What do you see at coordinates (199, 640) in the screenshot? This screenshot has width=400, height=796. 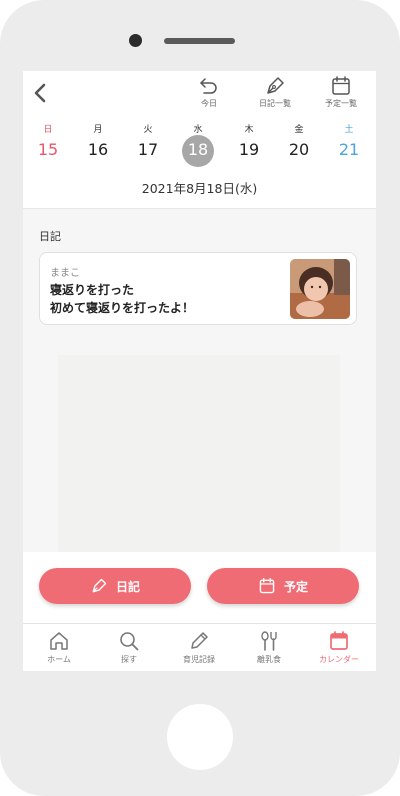 I see `pencil-icon` at bounding box center [199, 640].